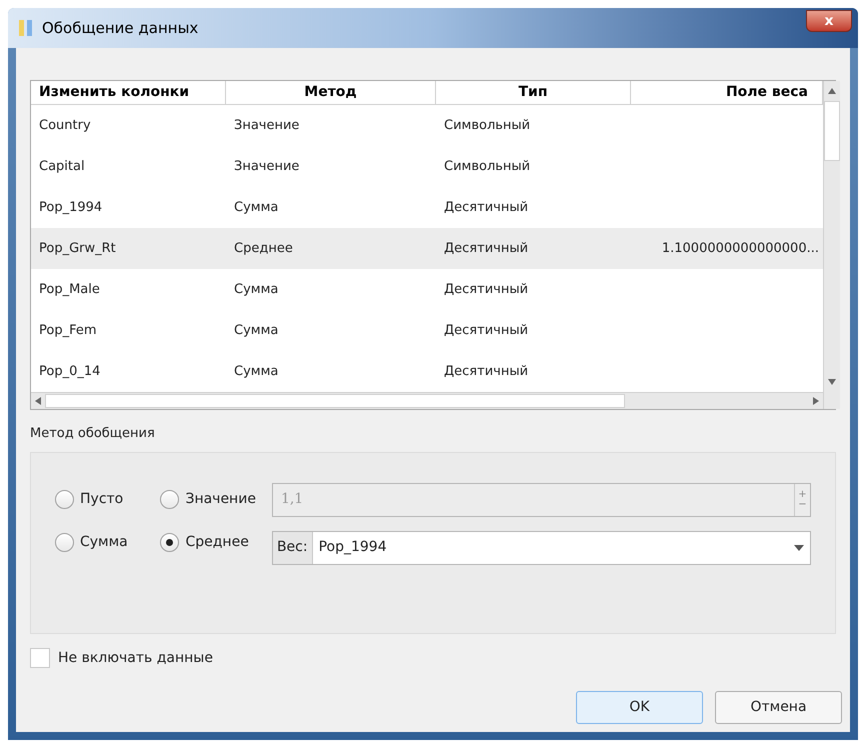 The image size is (865, 744). I want to click on radio-label: Сумма, so click(104, 542).